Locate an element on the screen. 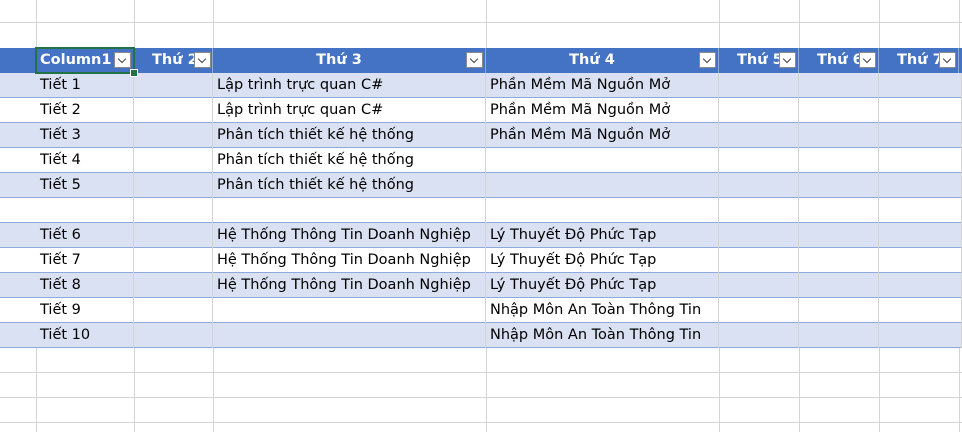  table-row: Tiết 4 Phân tích thiết kế hệ thống is located at coordinates (481, 160).